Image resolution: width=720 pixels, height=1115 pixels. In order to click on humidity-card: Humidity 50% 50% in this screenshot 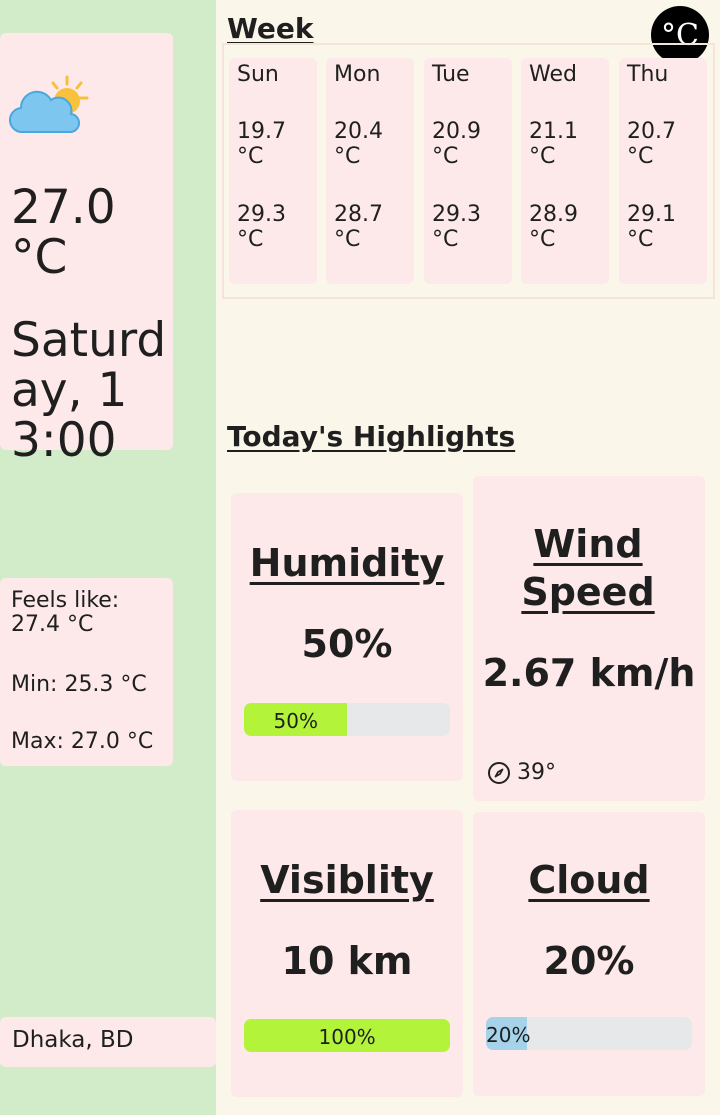, I will do `click(347, 637)`.